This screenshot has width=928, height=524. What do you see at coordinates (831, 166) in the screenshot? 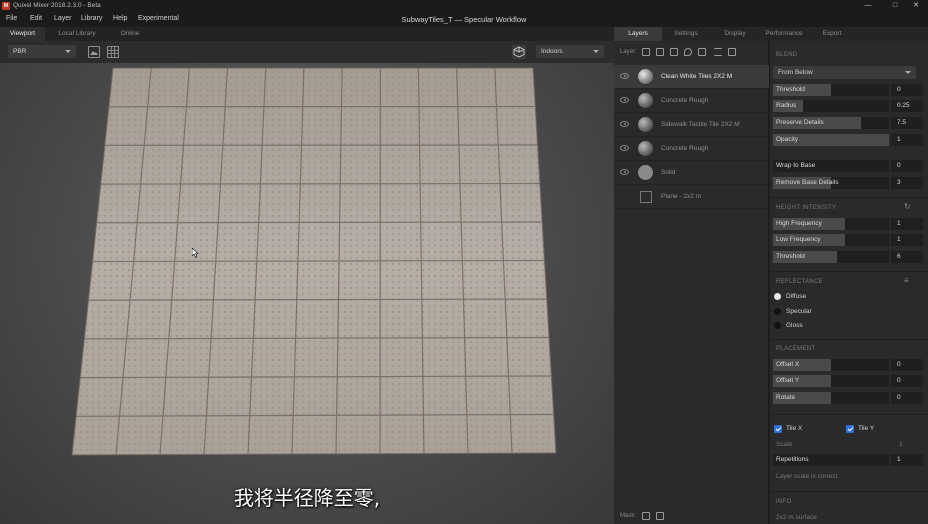
I see `wrap-to-base-slider: Wrap to Base` at bounding box center [831, 166].